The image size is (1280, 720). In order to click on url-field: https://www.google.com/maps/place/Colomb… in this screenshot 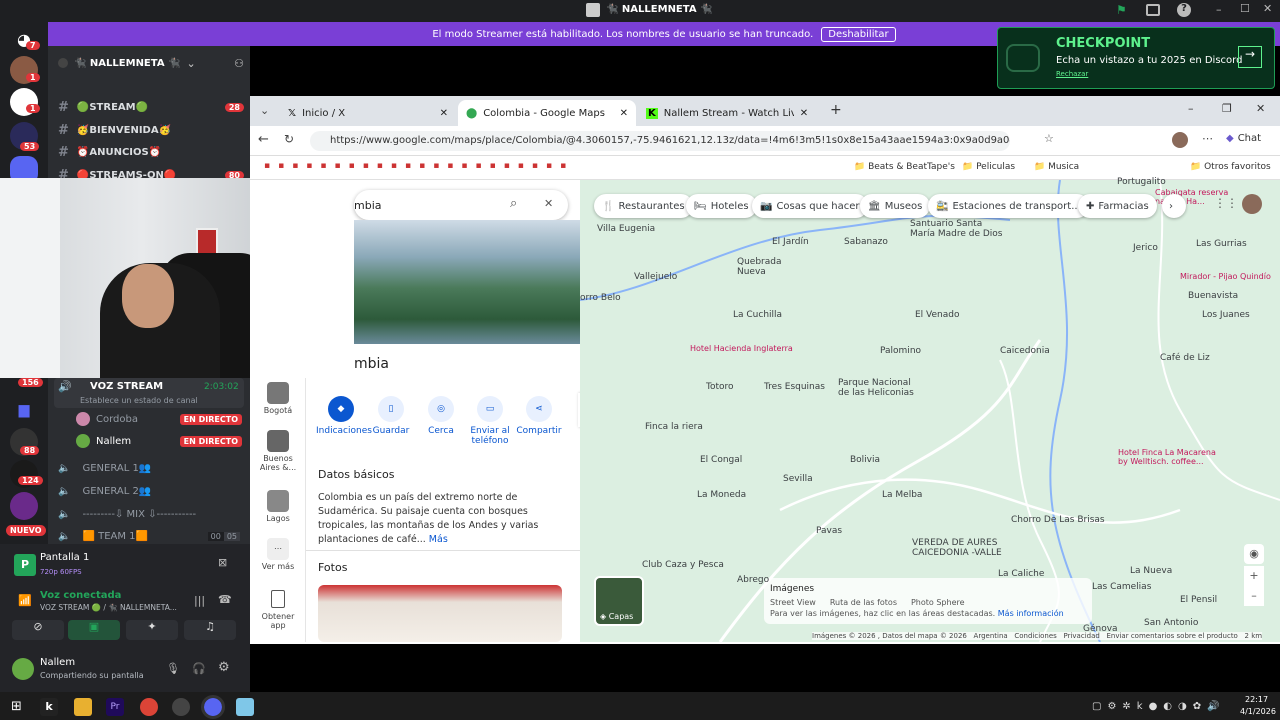, I will do `click(660, 141)`.